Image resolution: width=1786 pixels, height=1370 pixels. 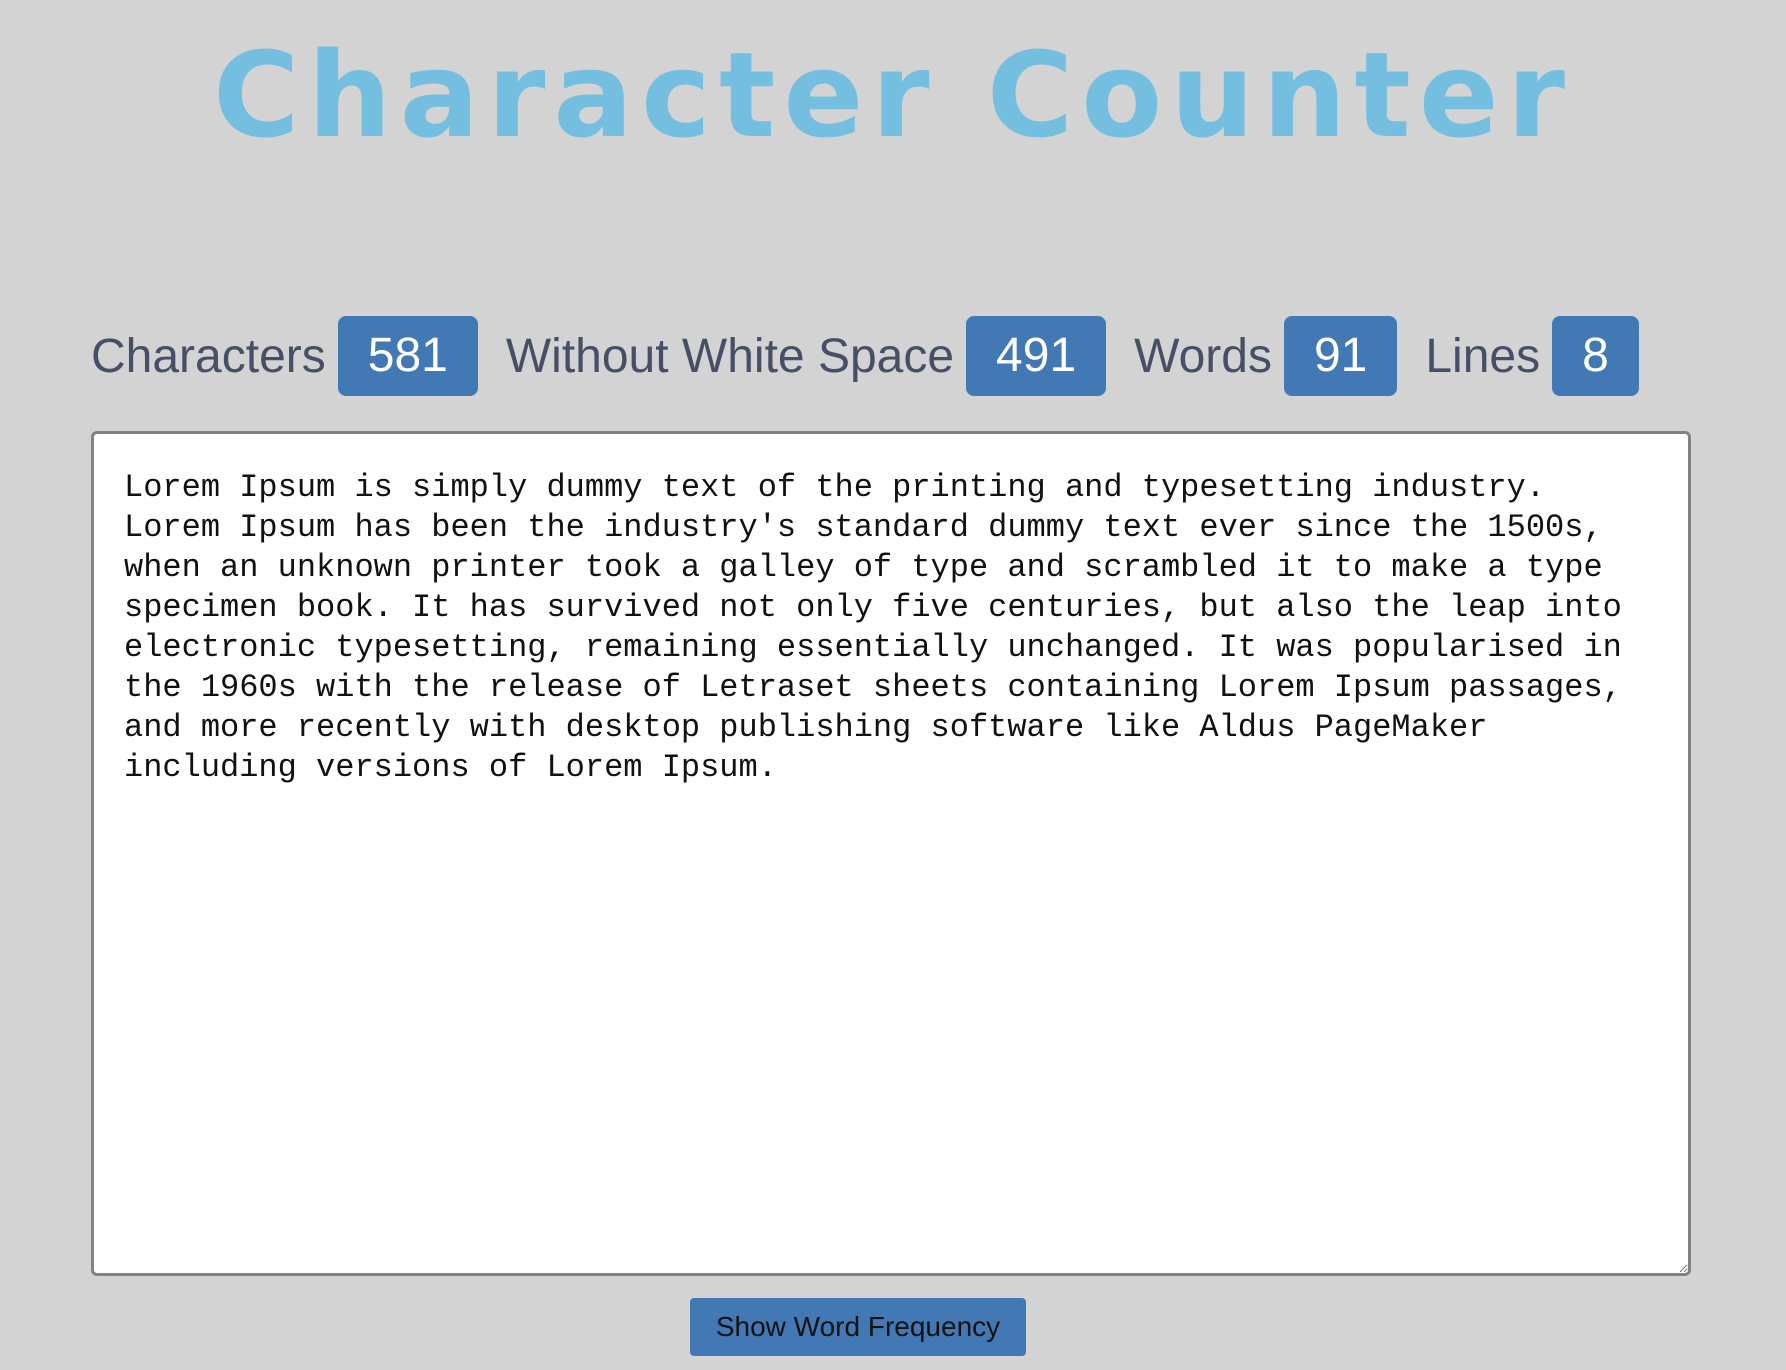 I want to click on button-row: Show Word Frequency, so click(x=893, y=1327).